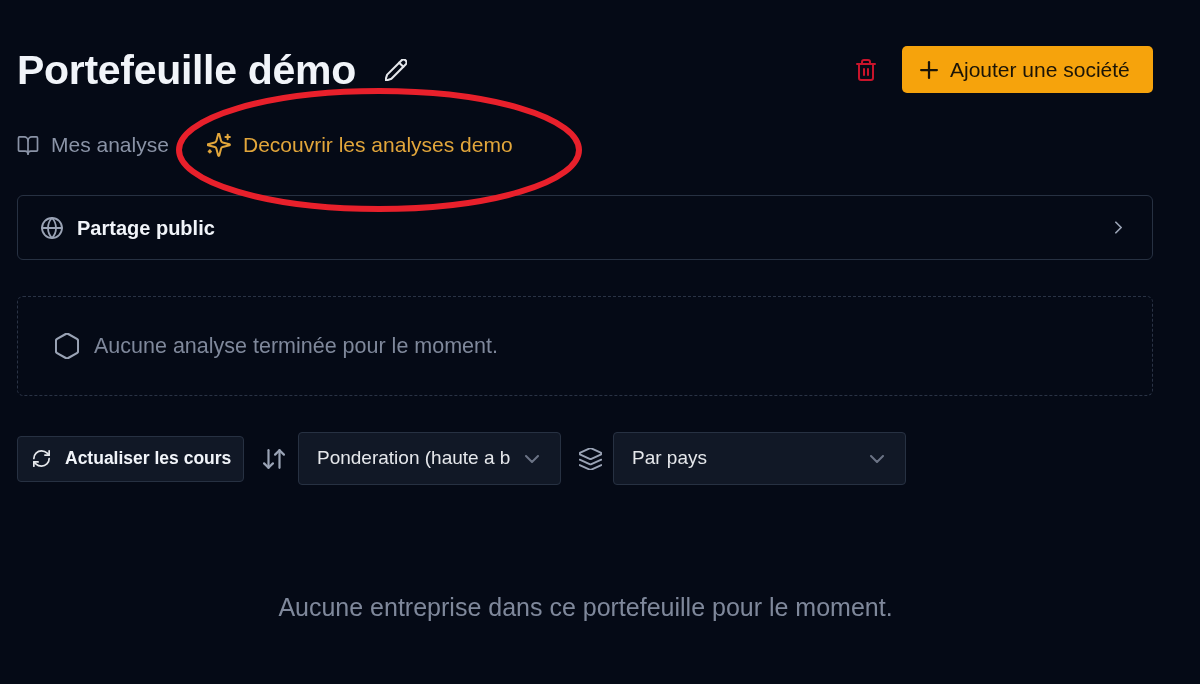 This screenshot has width=1200, height=684. I want to click on pencil-icon, so click(395, 69).